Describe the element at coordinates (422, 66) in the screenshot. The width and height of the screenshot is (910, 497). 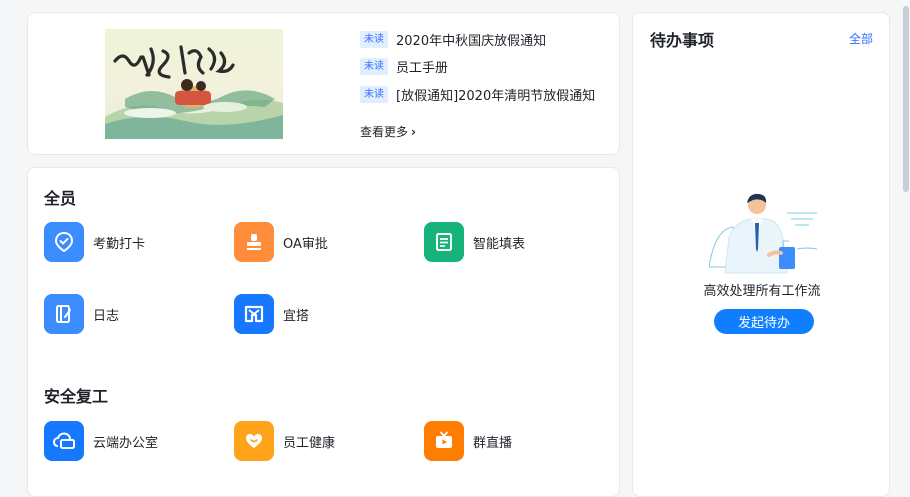
I see `news-title: 员工手册` at that location.